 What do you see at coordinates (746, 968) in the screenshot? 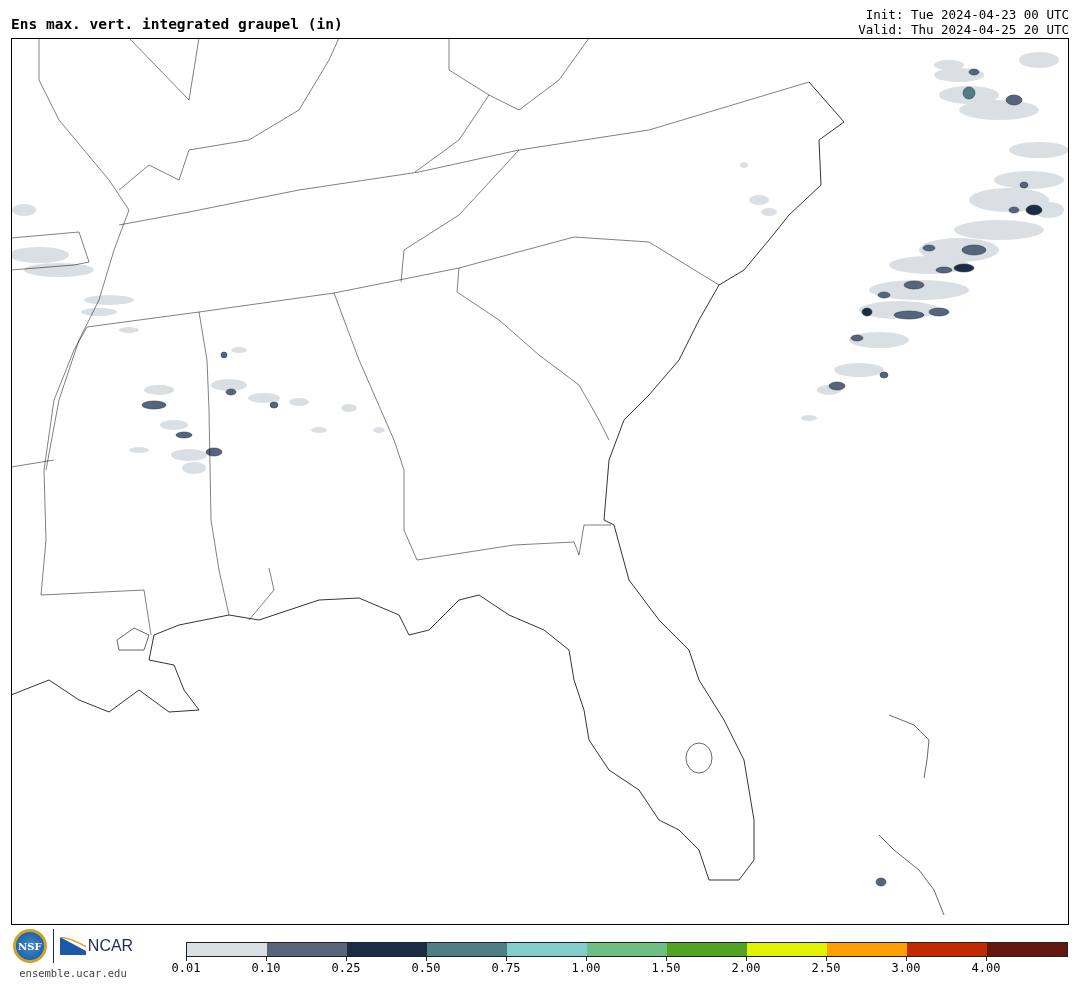
I see `scale-label: 2.00` at bounding box center [746, 968].